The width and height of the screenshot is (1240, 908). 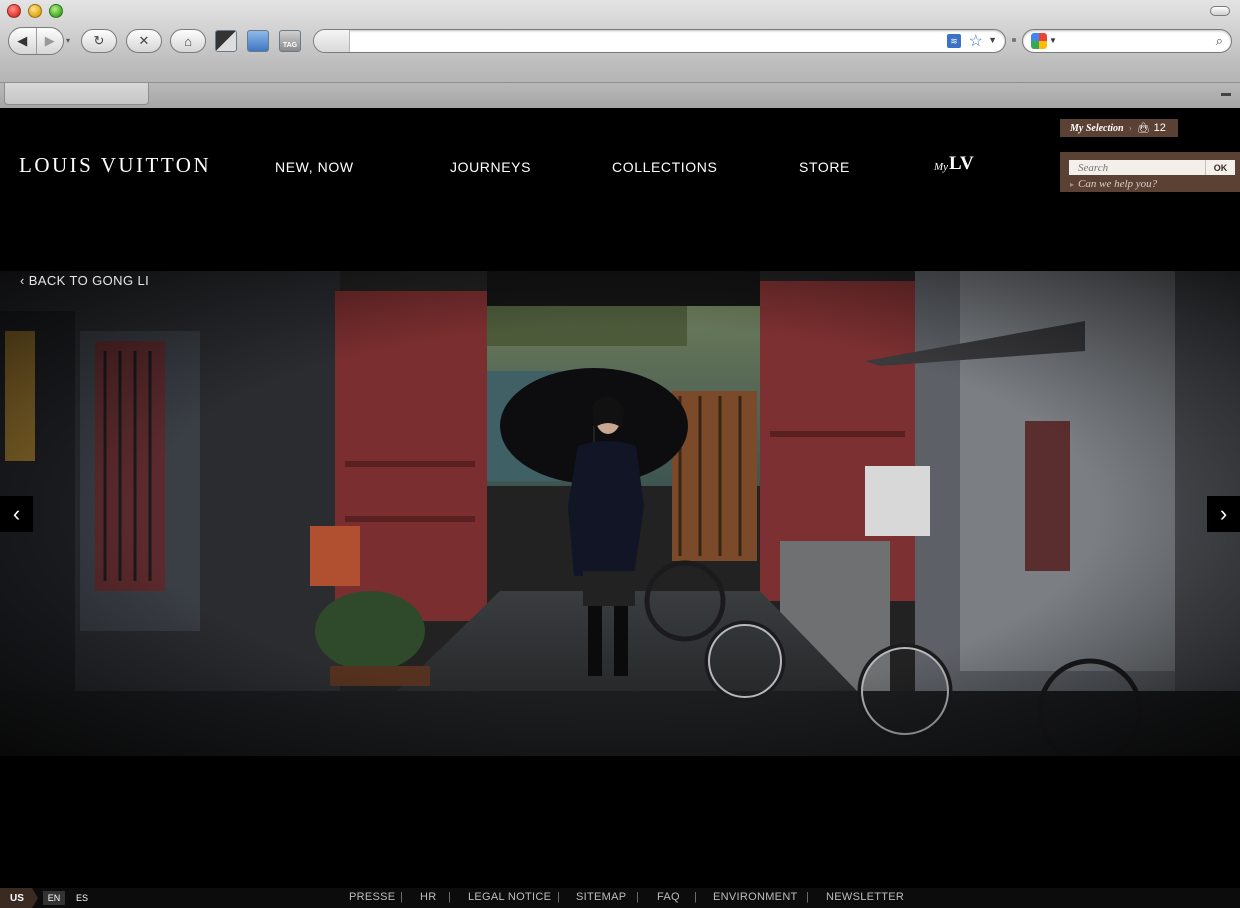 I want to click on home-icon: ⌂, so click(x=188, y=41).